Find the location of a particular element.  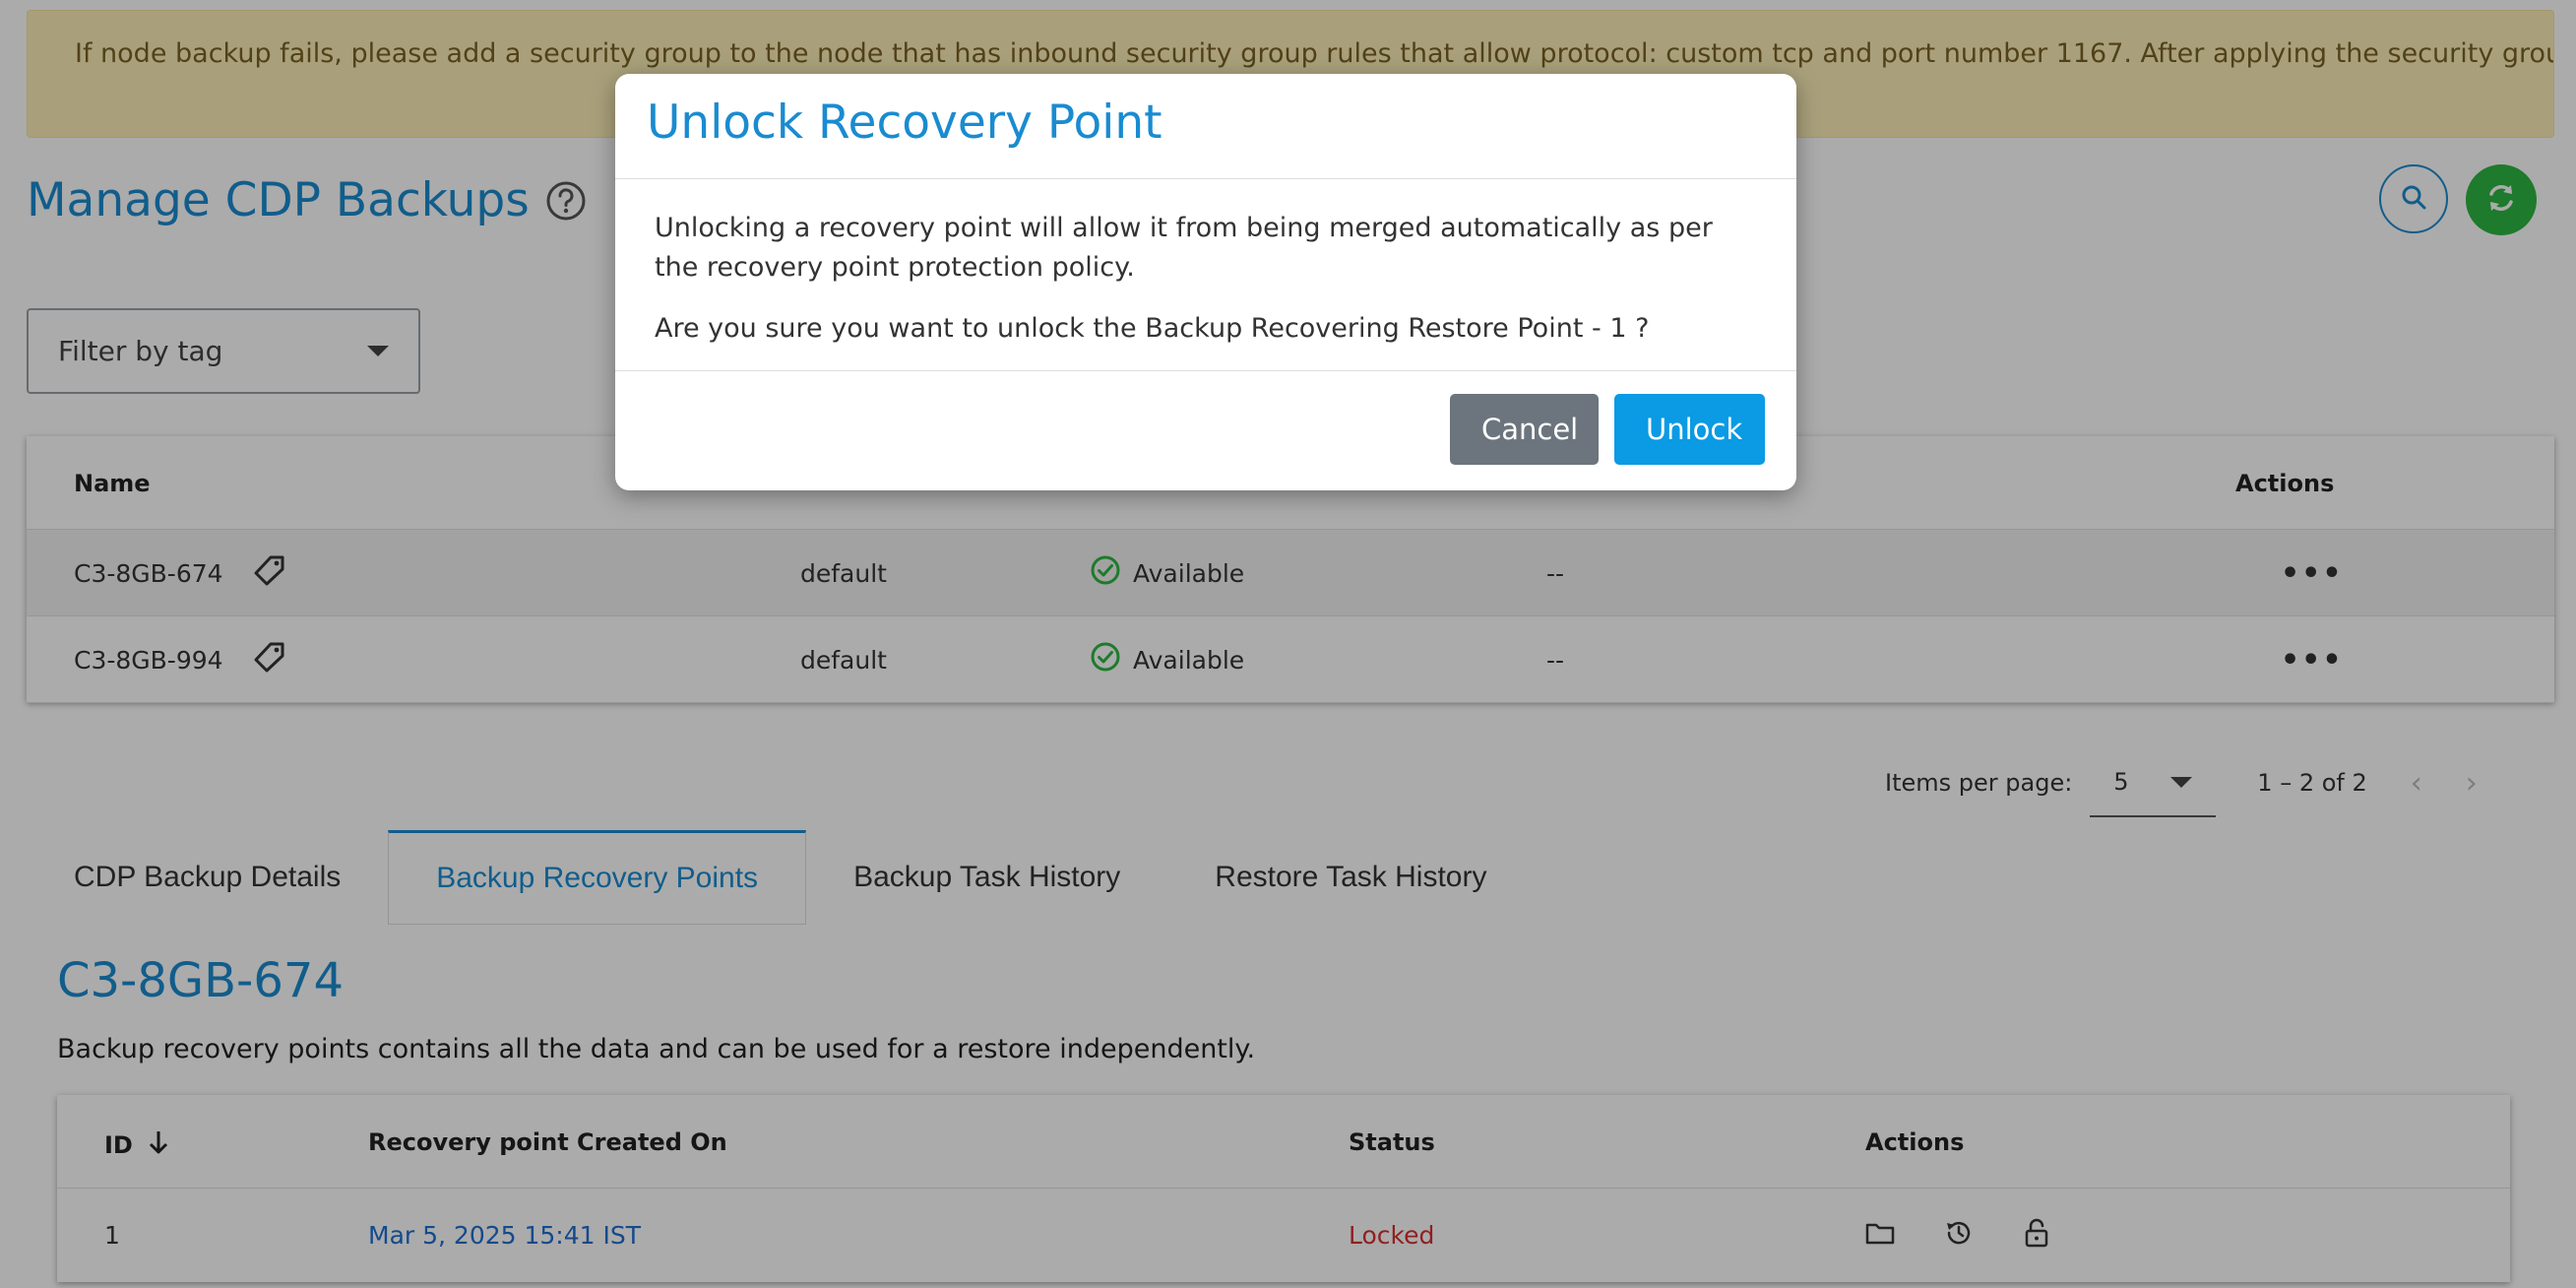

cancel-button: Cancel is located at coordinates (1524, 429).